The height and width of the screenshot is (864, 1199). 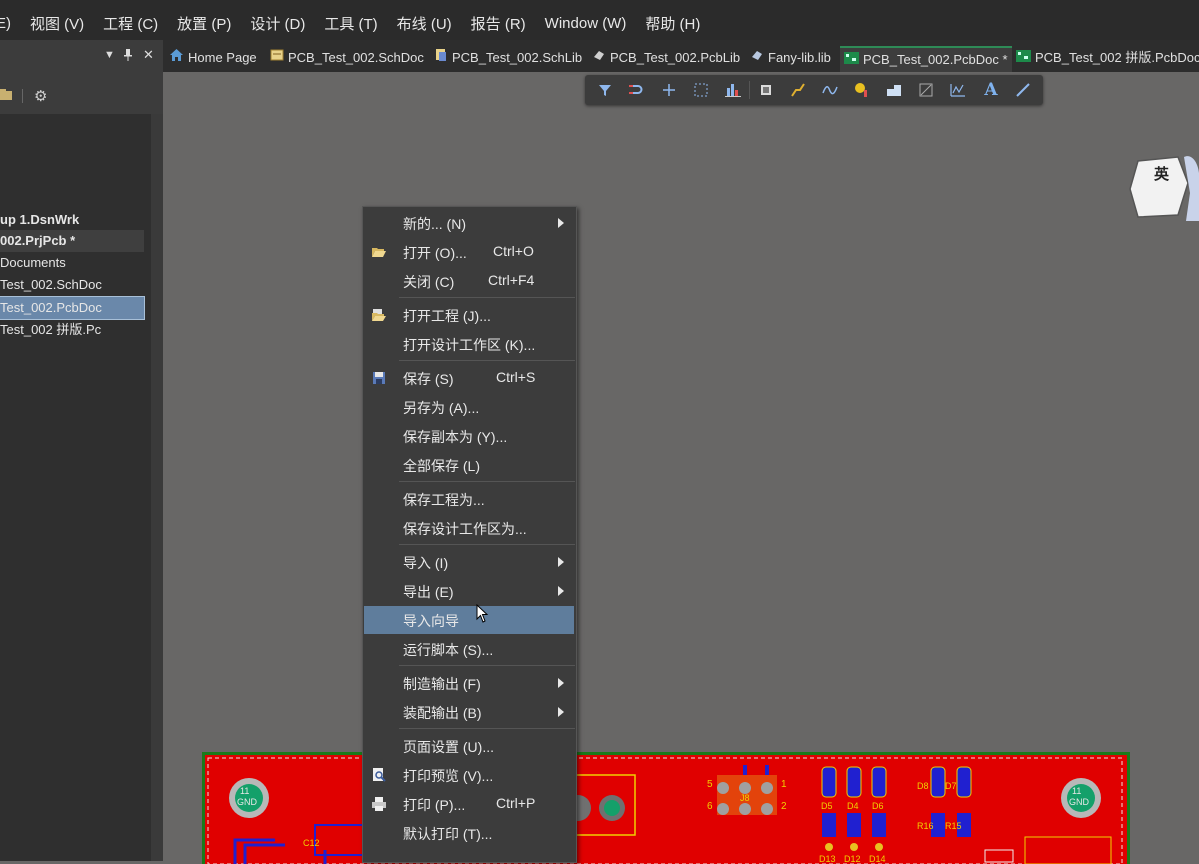 What do you see at coordinates (1117, 57) in the screenshot?
I see `tab-label: PCB_Test_002 拼版.PcbDoc` at bounding box center [1117, 57].